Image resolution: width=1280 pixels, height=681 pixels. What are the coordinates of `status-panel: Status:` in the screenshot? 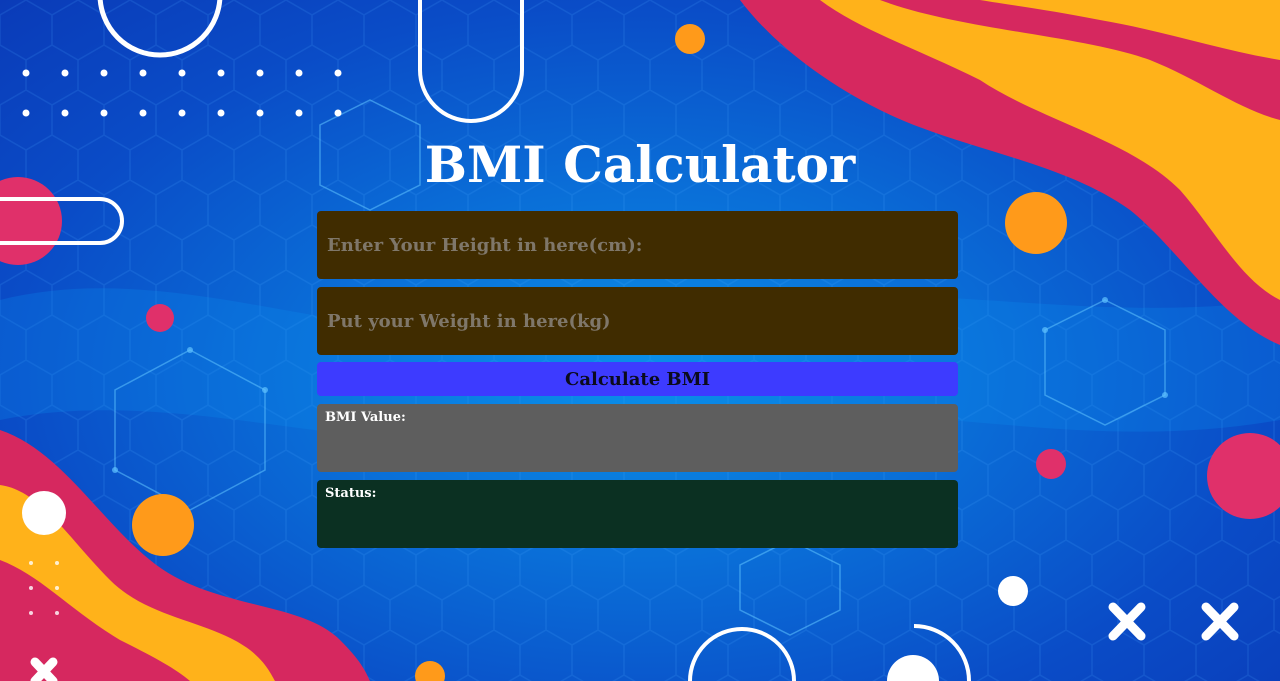 It's located at (637, 514).